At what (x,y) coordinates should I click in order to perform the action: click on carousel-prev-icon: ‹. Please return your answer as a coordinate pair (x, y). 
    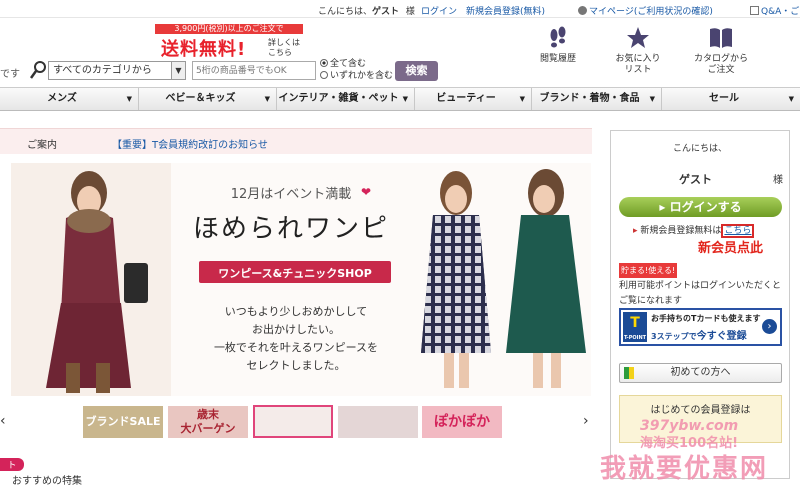
    Looking at the image, I should click on (3, 421).